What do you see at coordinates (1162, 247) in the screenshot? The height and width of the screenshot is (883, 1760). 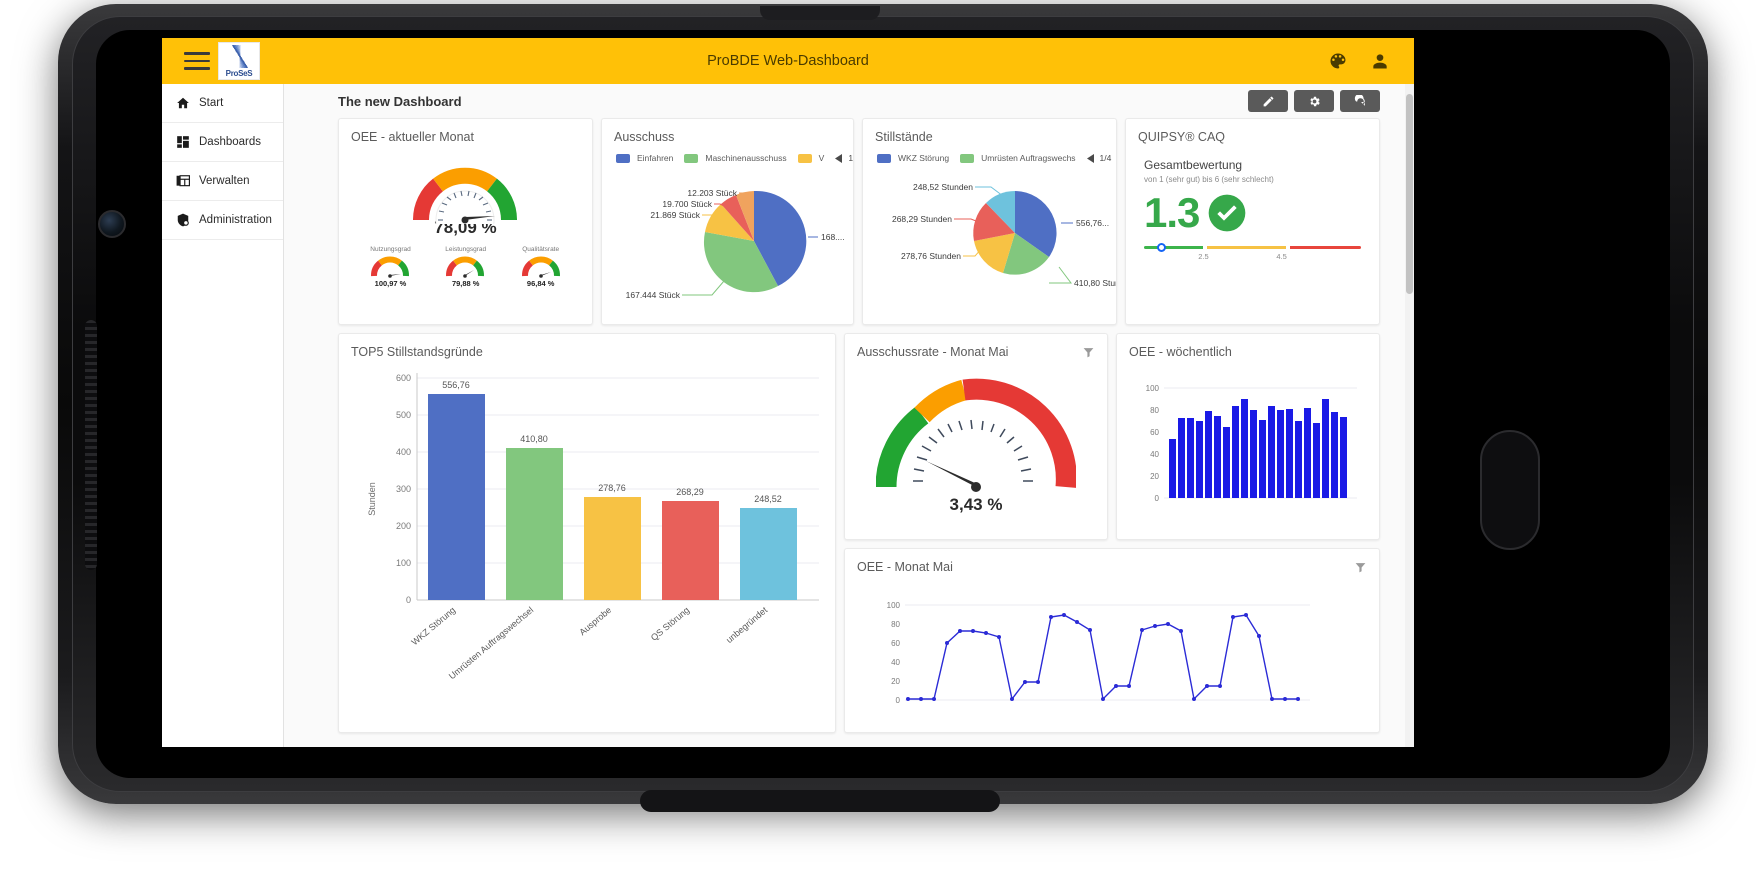 I see `quipsy-scale-knob` at bounding box center [1162, 247].